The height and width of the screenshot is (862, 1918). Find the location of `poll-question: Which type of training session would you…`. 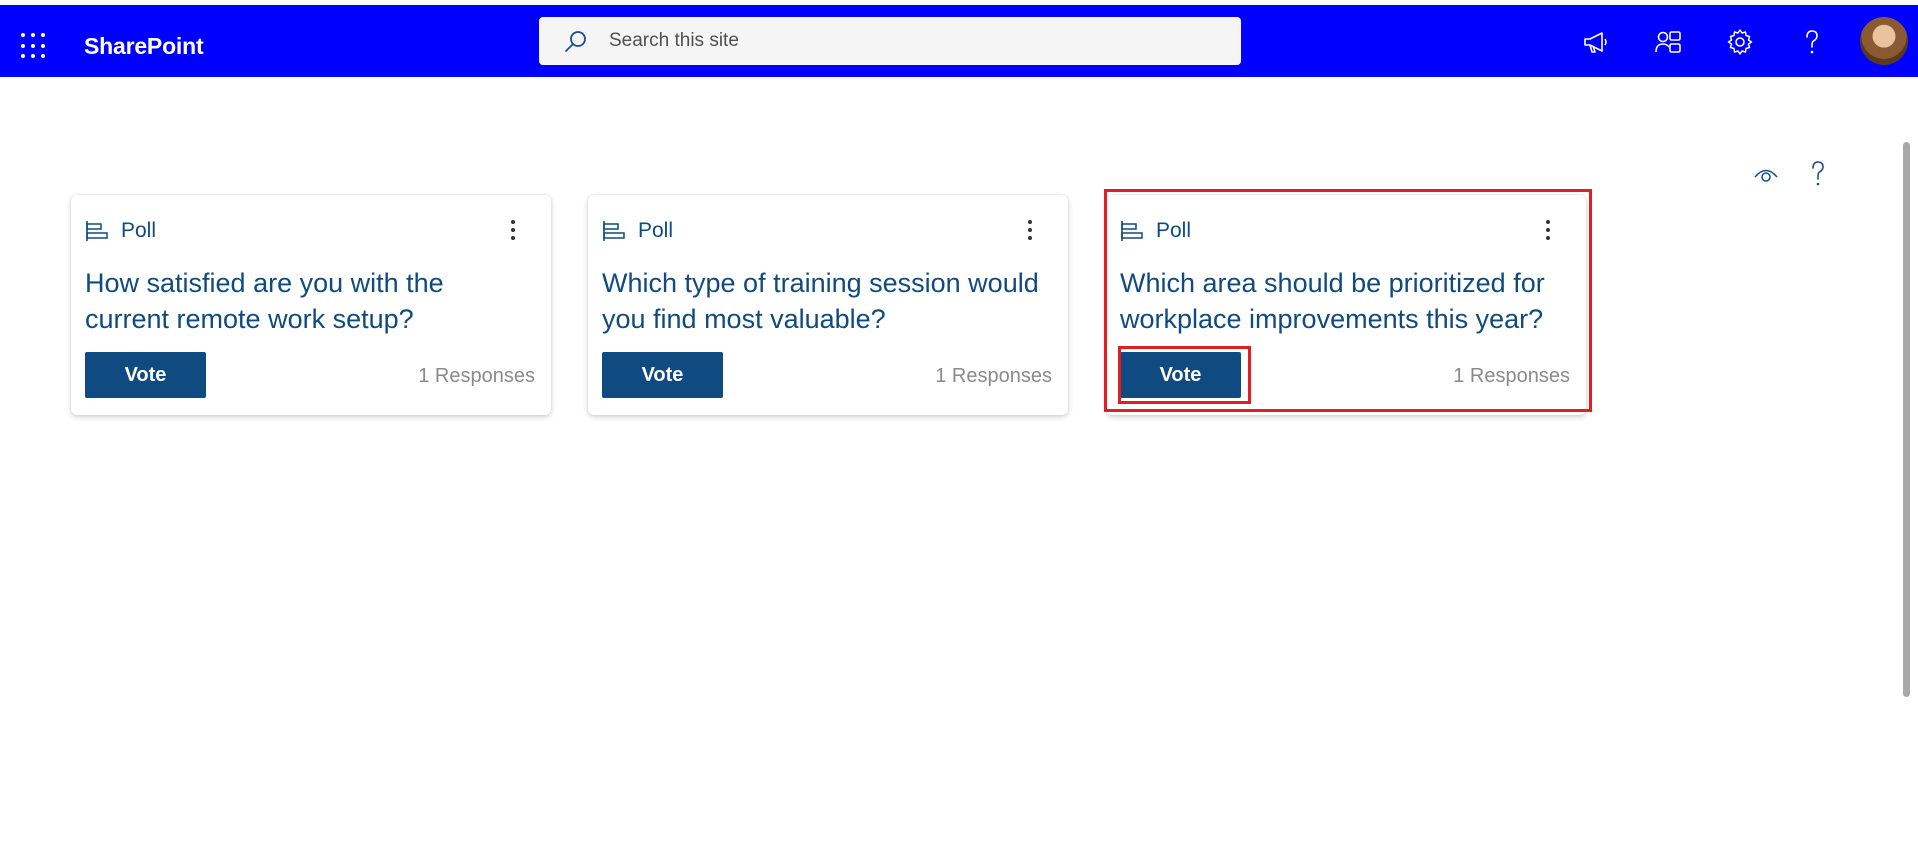

poll-question: Which type of training session would you… is located at coordinates (827, 301).